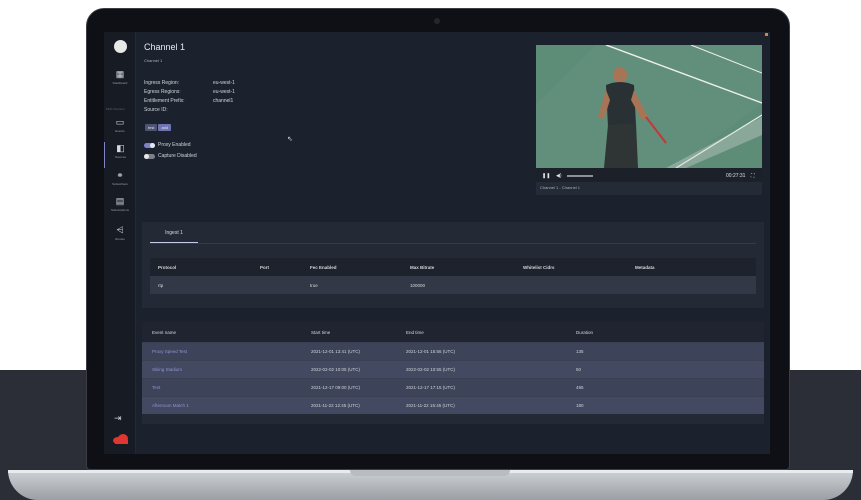 Image resolution: width=861 pixels, height=500 pixels. Describe the element at coordinates (753, 176) in the screenshot. I see `fullscreen-icon: ⛶` at that location.